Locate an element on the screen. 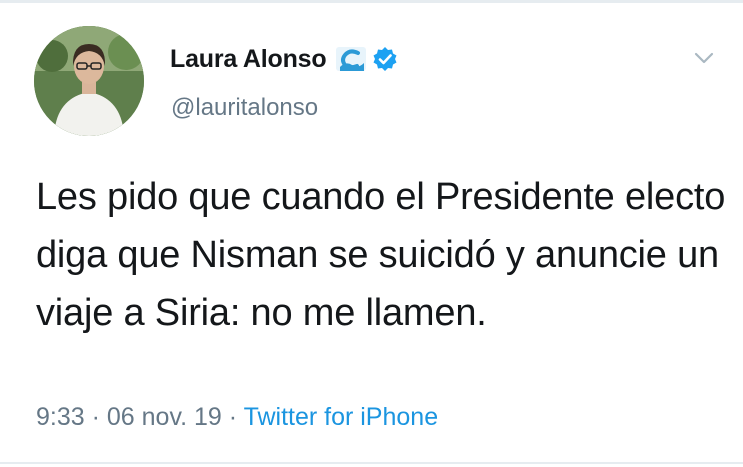 This screenshot has width=743, height=467. tweet-time: 9:33 is located at coordinates (60, 417).